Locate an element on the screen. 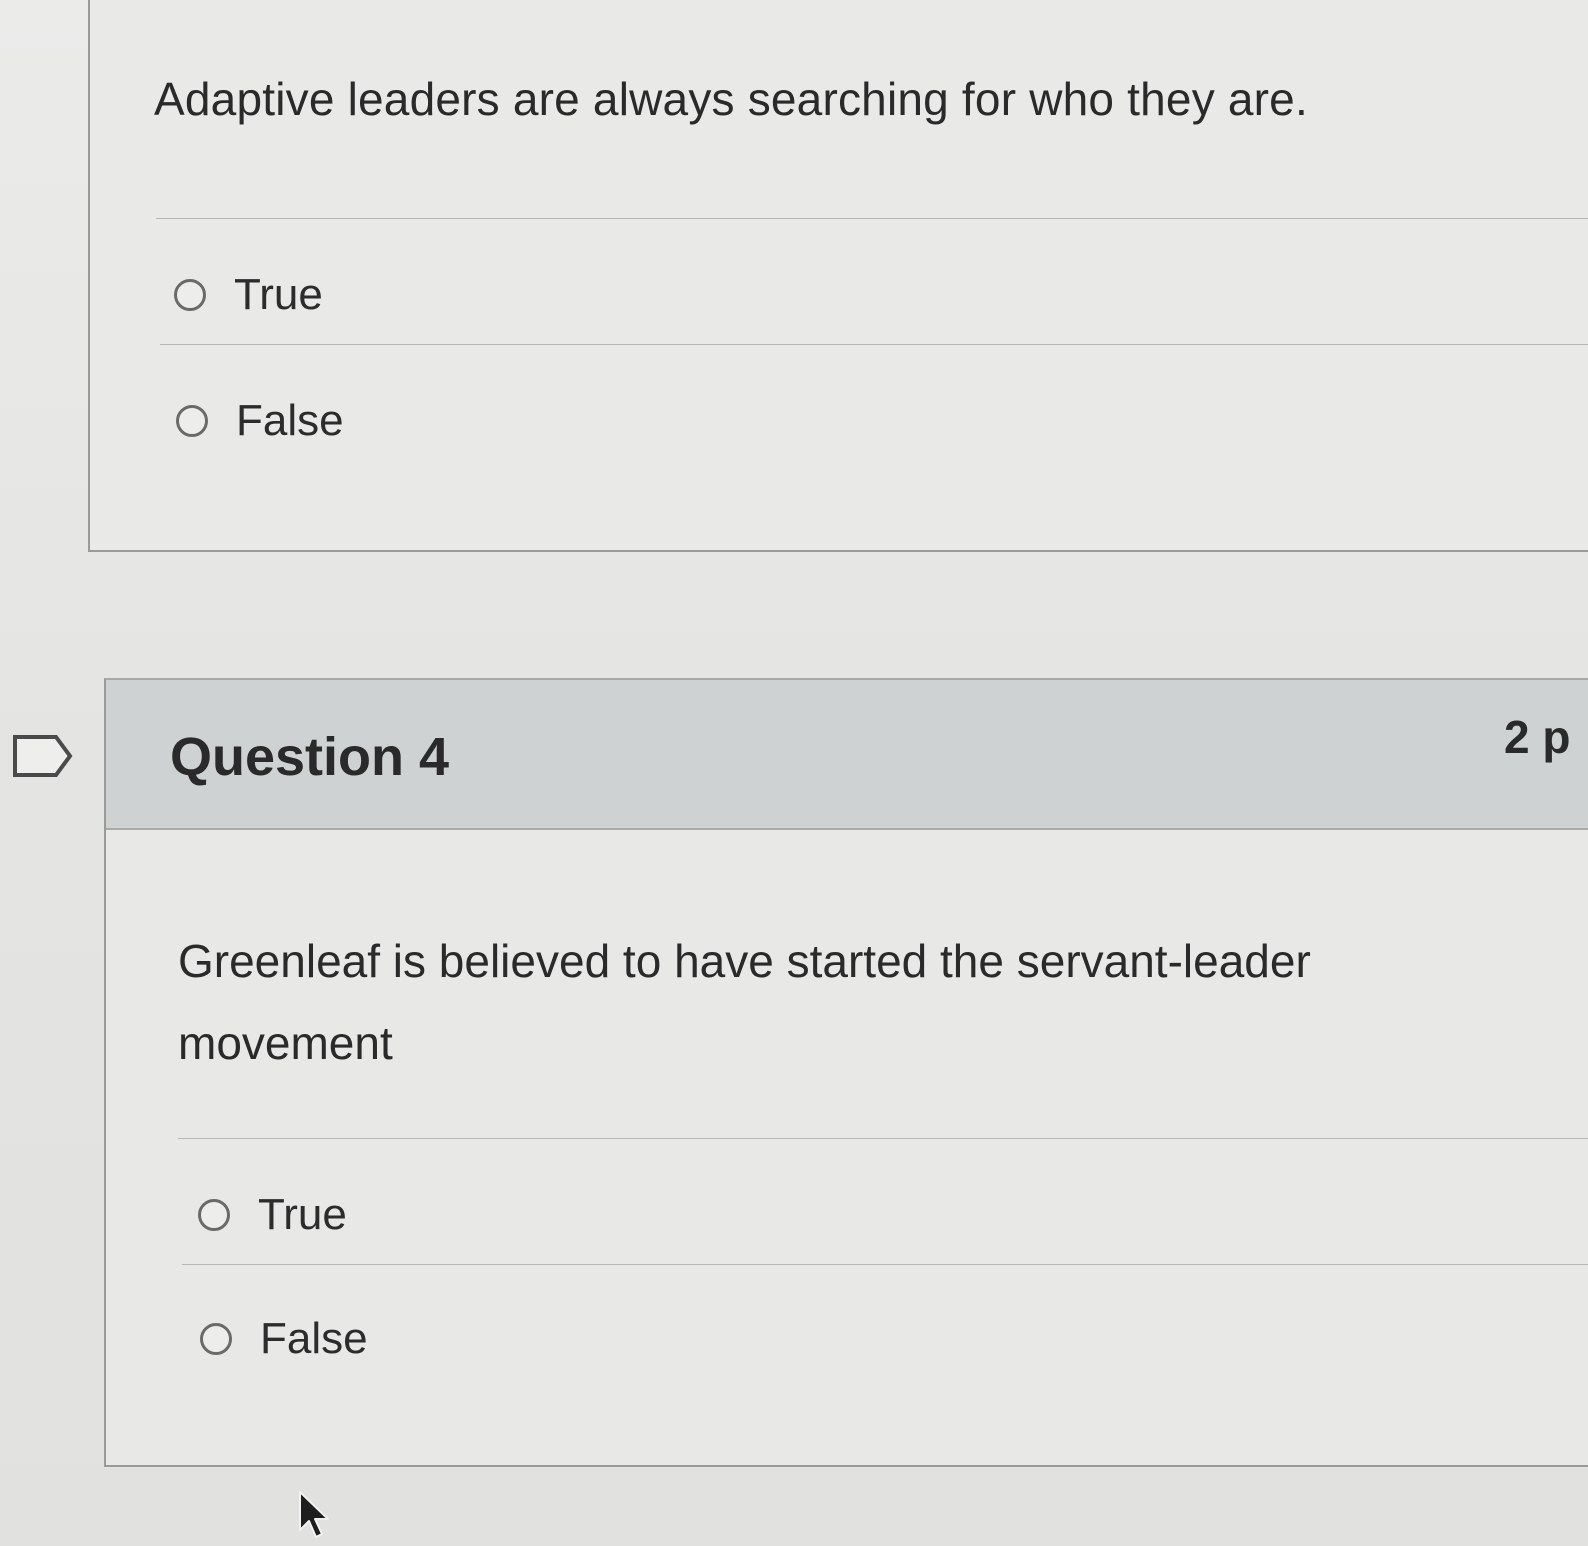 Image resolution: width=1588 pixels, height=1546 pixels. question-4-answer-false: False is located at coordinates (284, 1339).